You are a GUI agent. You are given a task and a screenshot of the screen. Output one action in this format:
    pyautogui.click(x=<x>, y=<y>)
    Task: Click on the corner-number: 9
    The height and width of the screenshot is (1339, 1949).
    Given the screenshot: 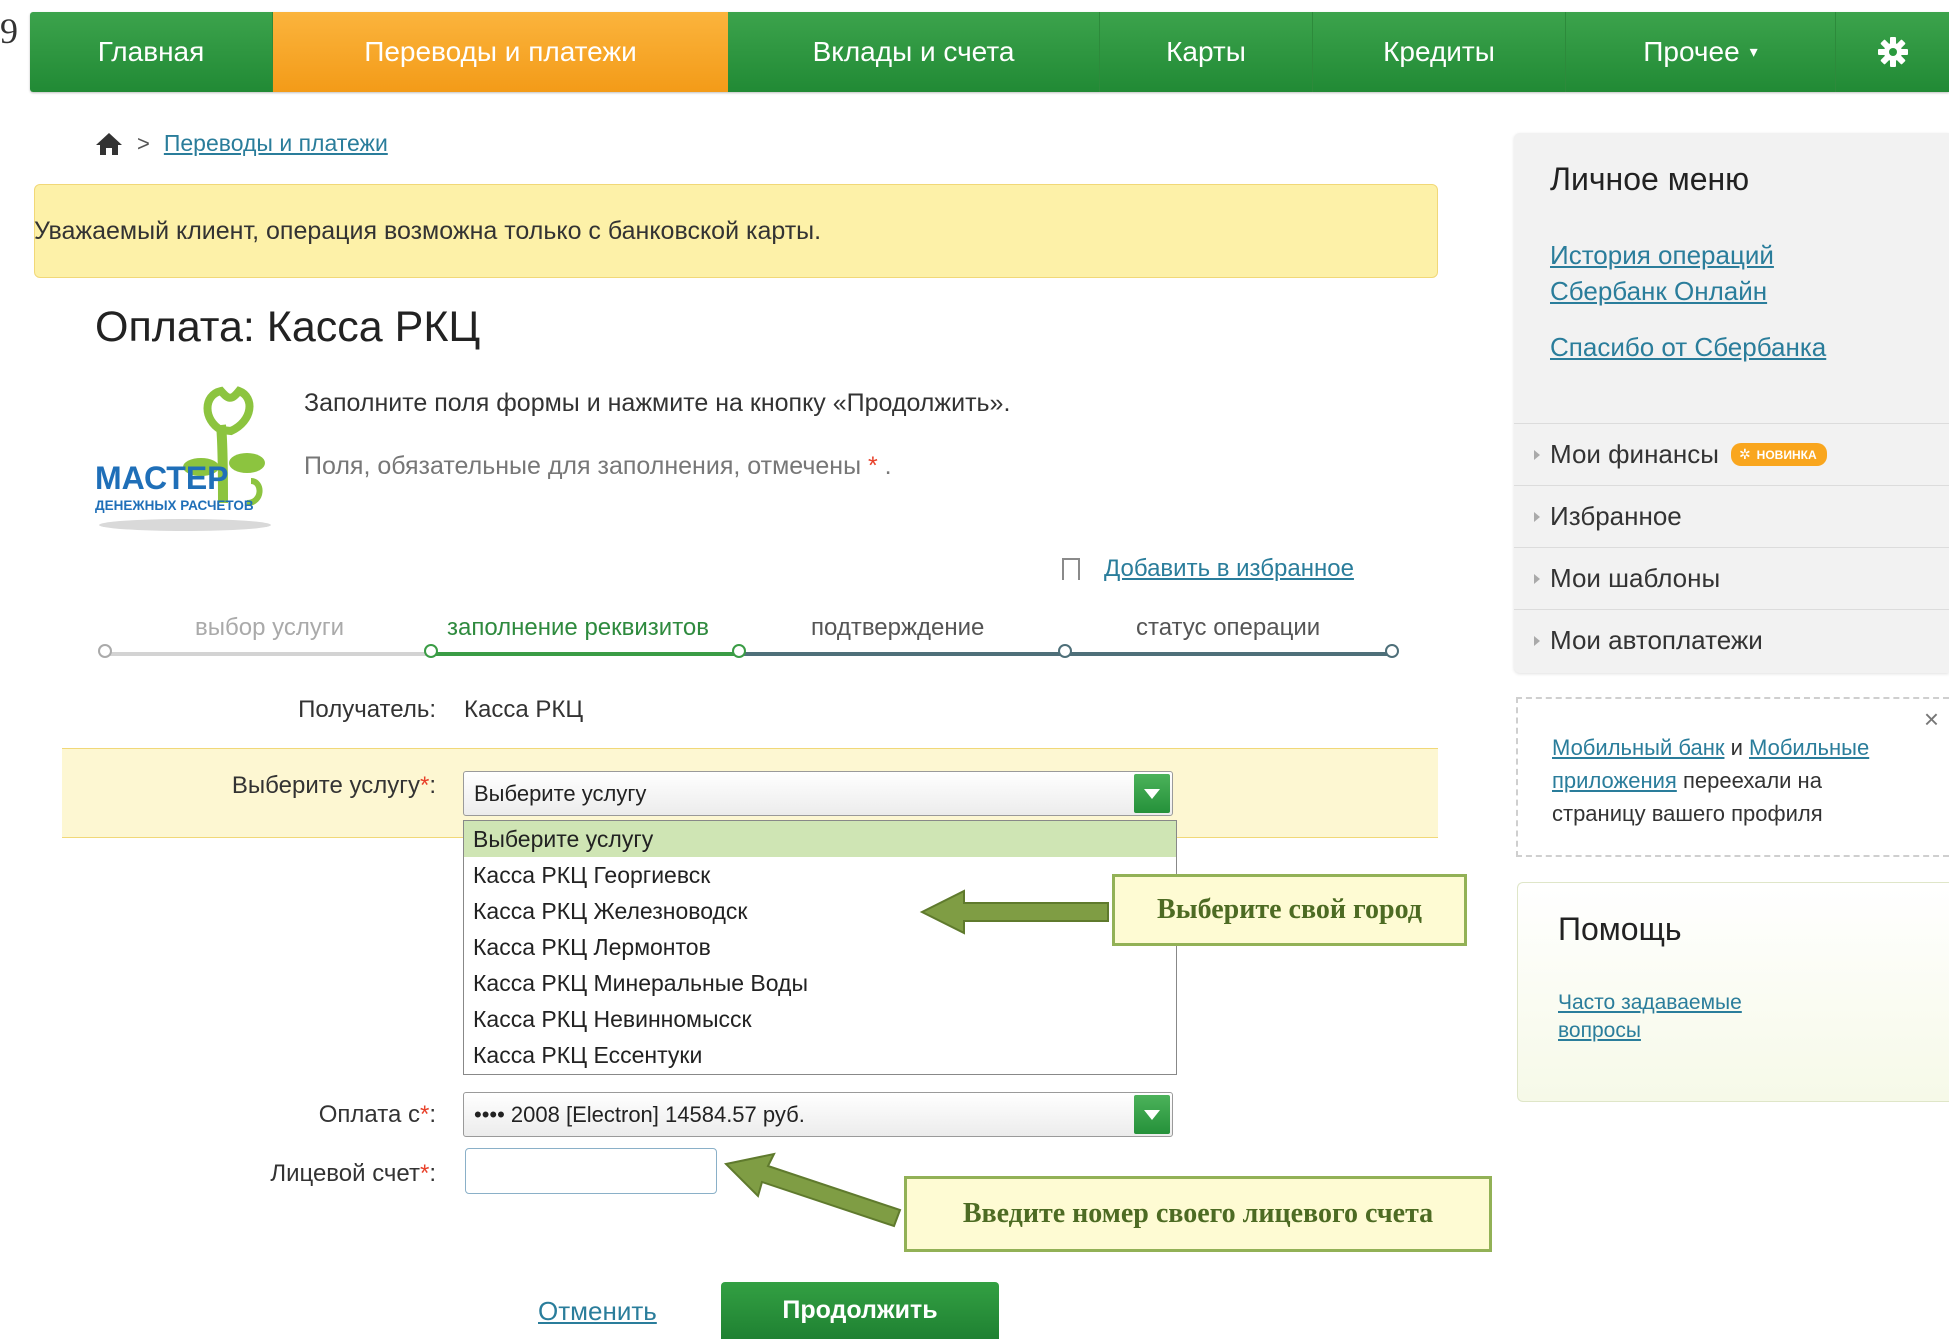 What is the action you would take?
    pyautogui.click(x=9, y=31)
    